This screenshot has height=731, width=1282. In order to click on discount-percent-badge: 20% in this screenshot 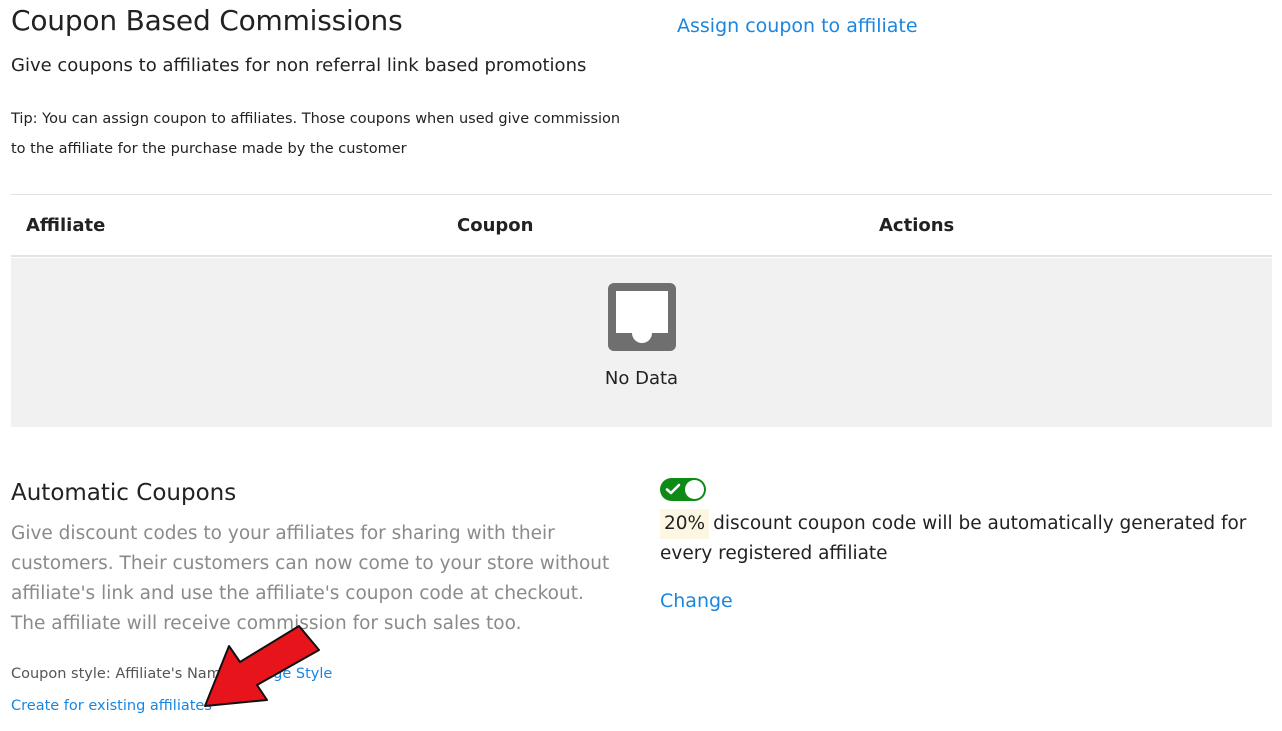, I will do `click(685, 524)`.